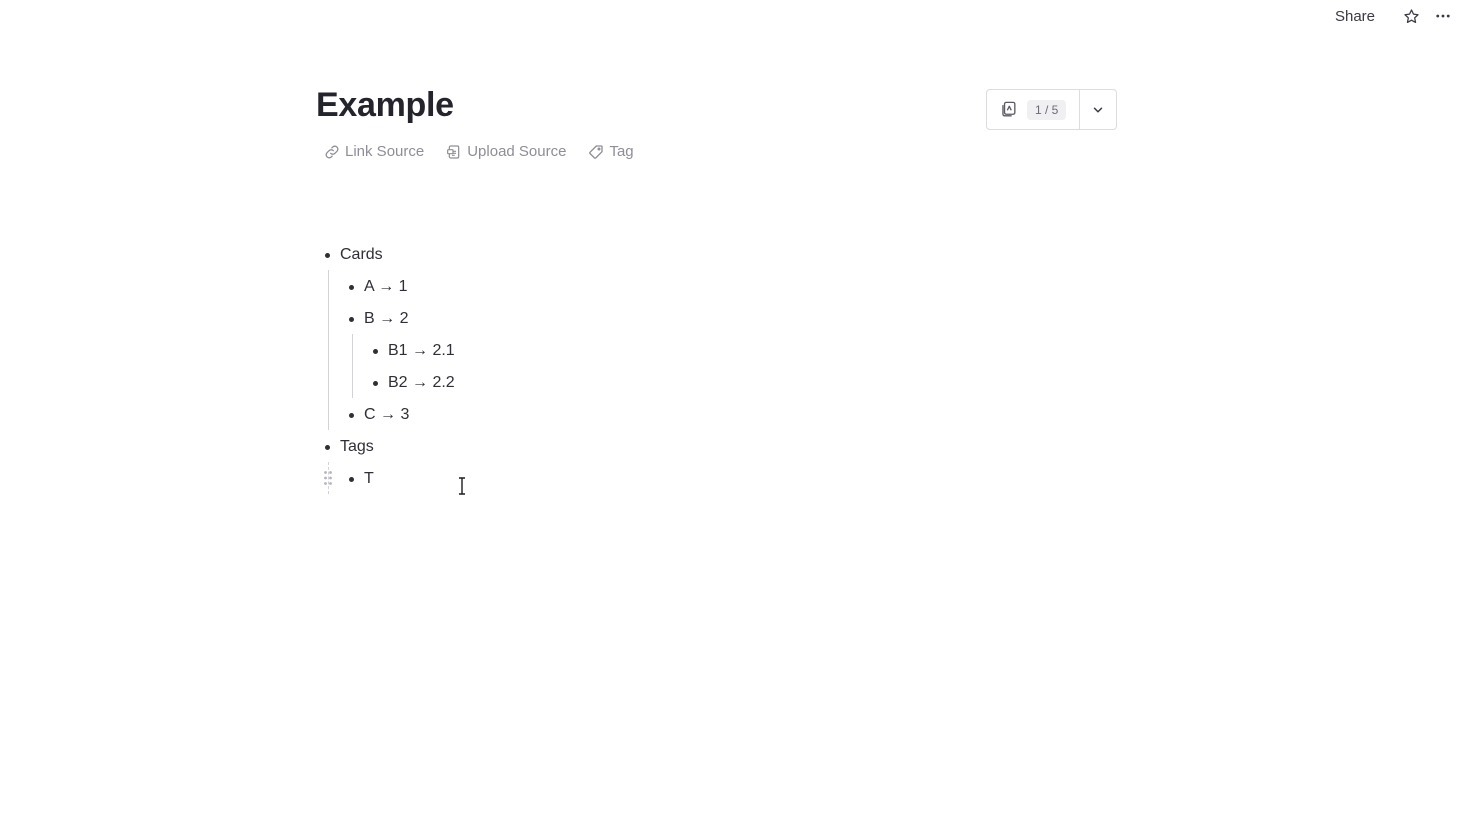 The height and width of the screenshot is (826, 1465). I want to click on more-horizontal-icon, so click(1443, 16).